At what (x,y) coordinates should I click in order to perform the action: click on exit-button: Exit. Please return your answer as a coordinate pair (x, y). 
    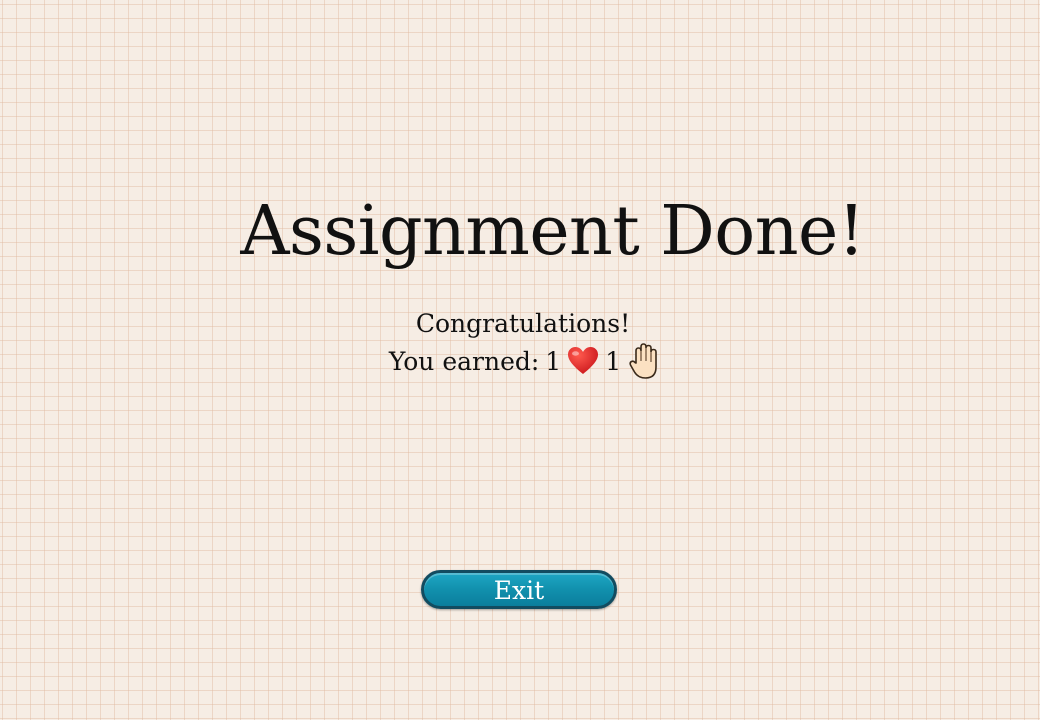
    Looking at the image, I should click on (519, 589).